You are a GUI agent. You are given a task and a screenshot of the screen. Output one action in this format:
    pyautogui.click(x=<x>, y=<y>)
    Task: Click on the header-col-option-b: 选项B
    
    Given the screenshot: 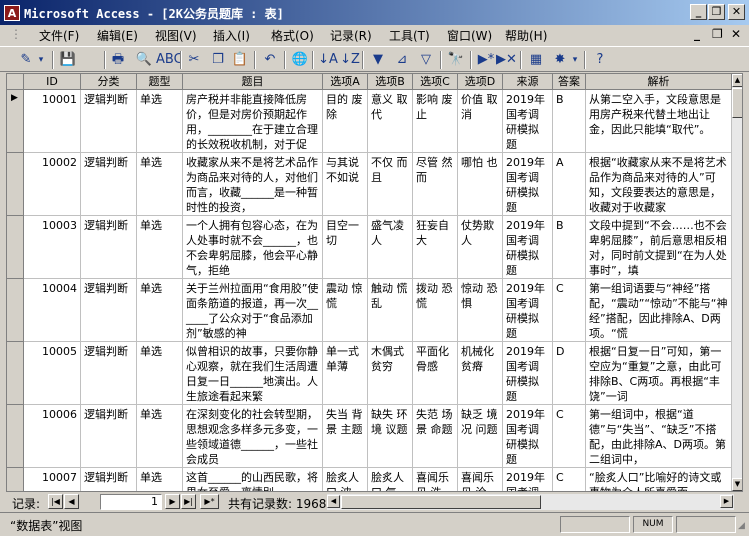 What is the action you would take?
    pyautogui.click(x=390, y=82)
    